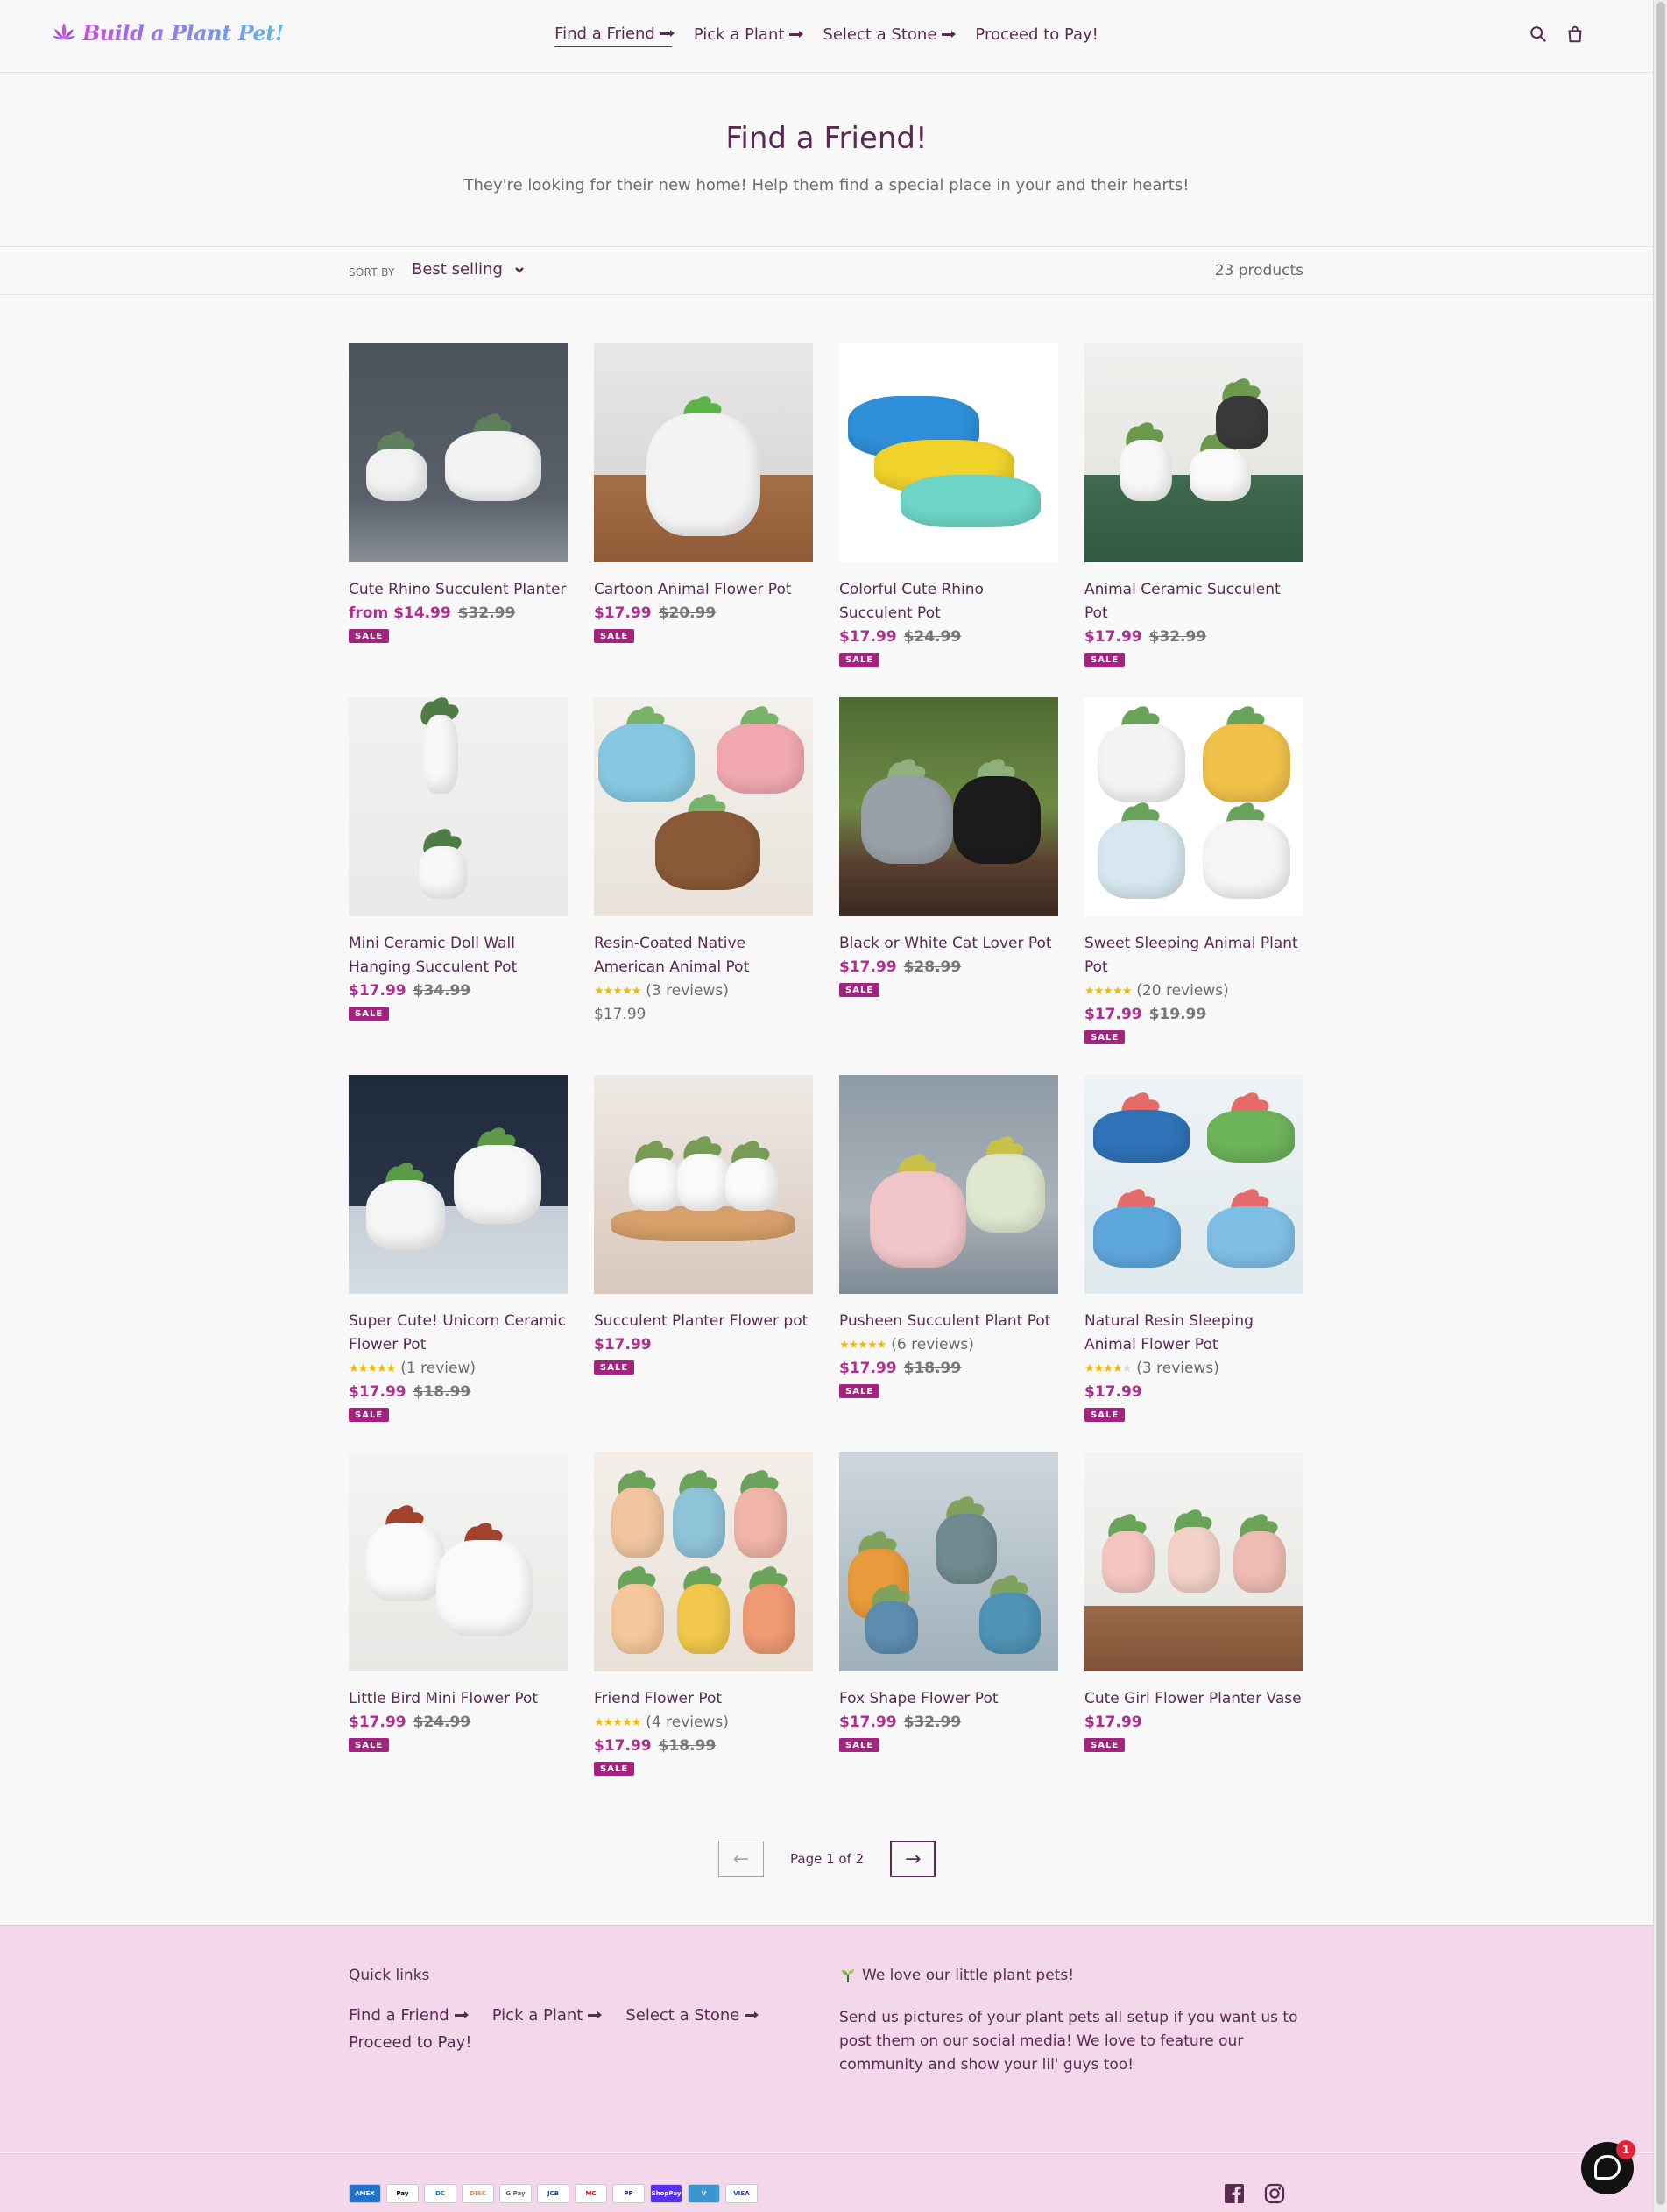  Describe the element at coordinates (692, 2015) in the screenshot. I see `footer-link-select-a-stone: Select a Stone` at that location.